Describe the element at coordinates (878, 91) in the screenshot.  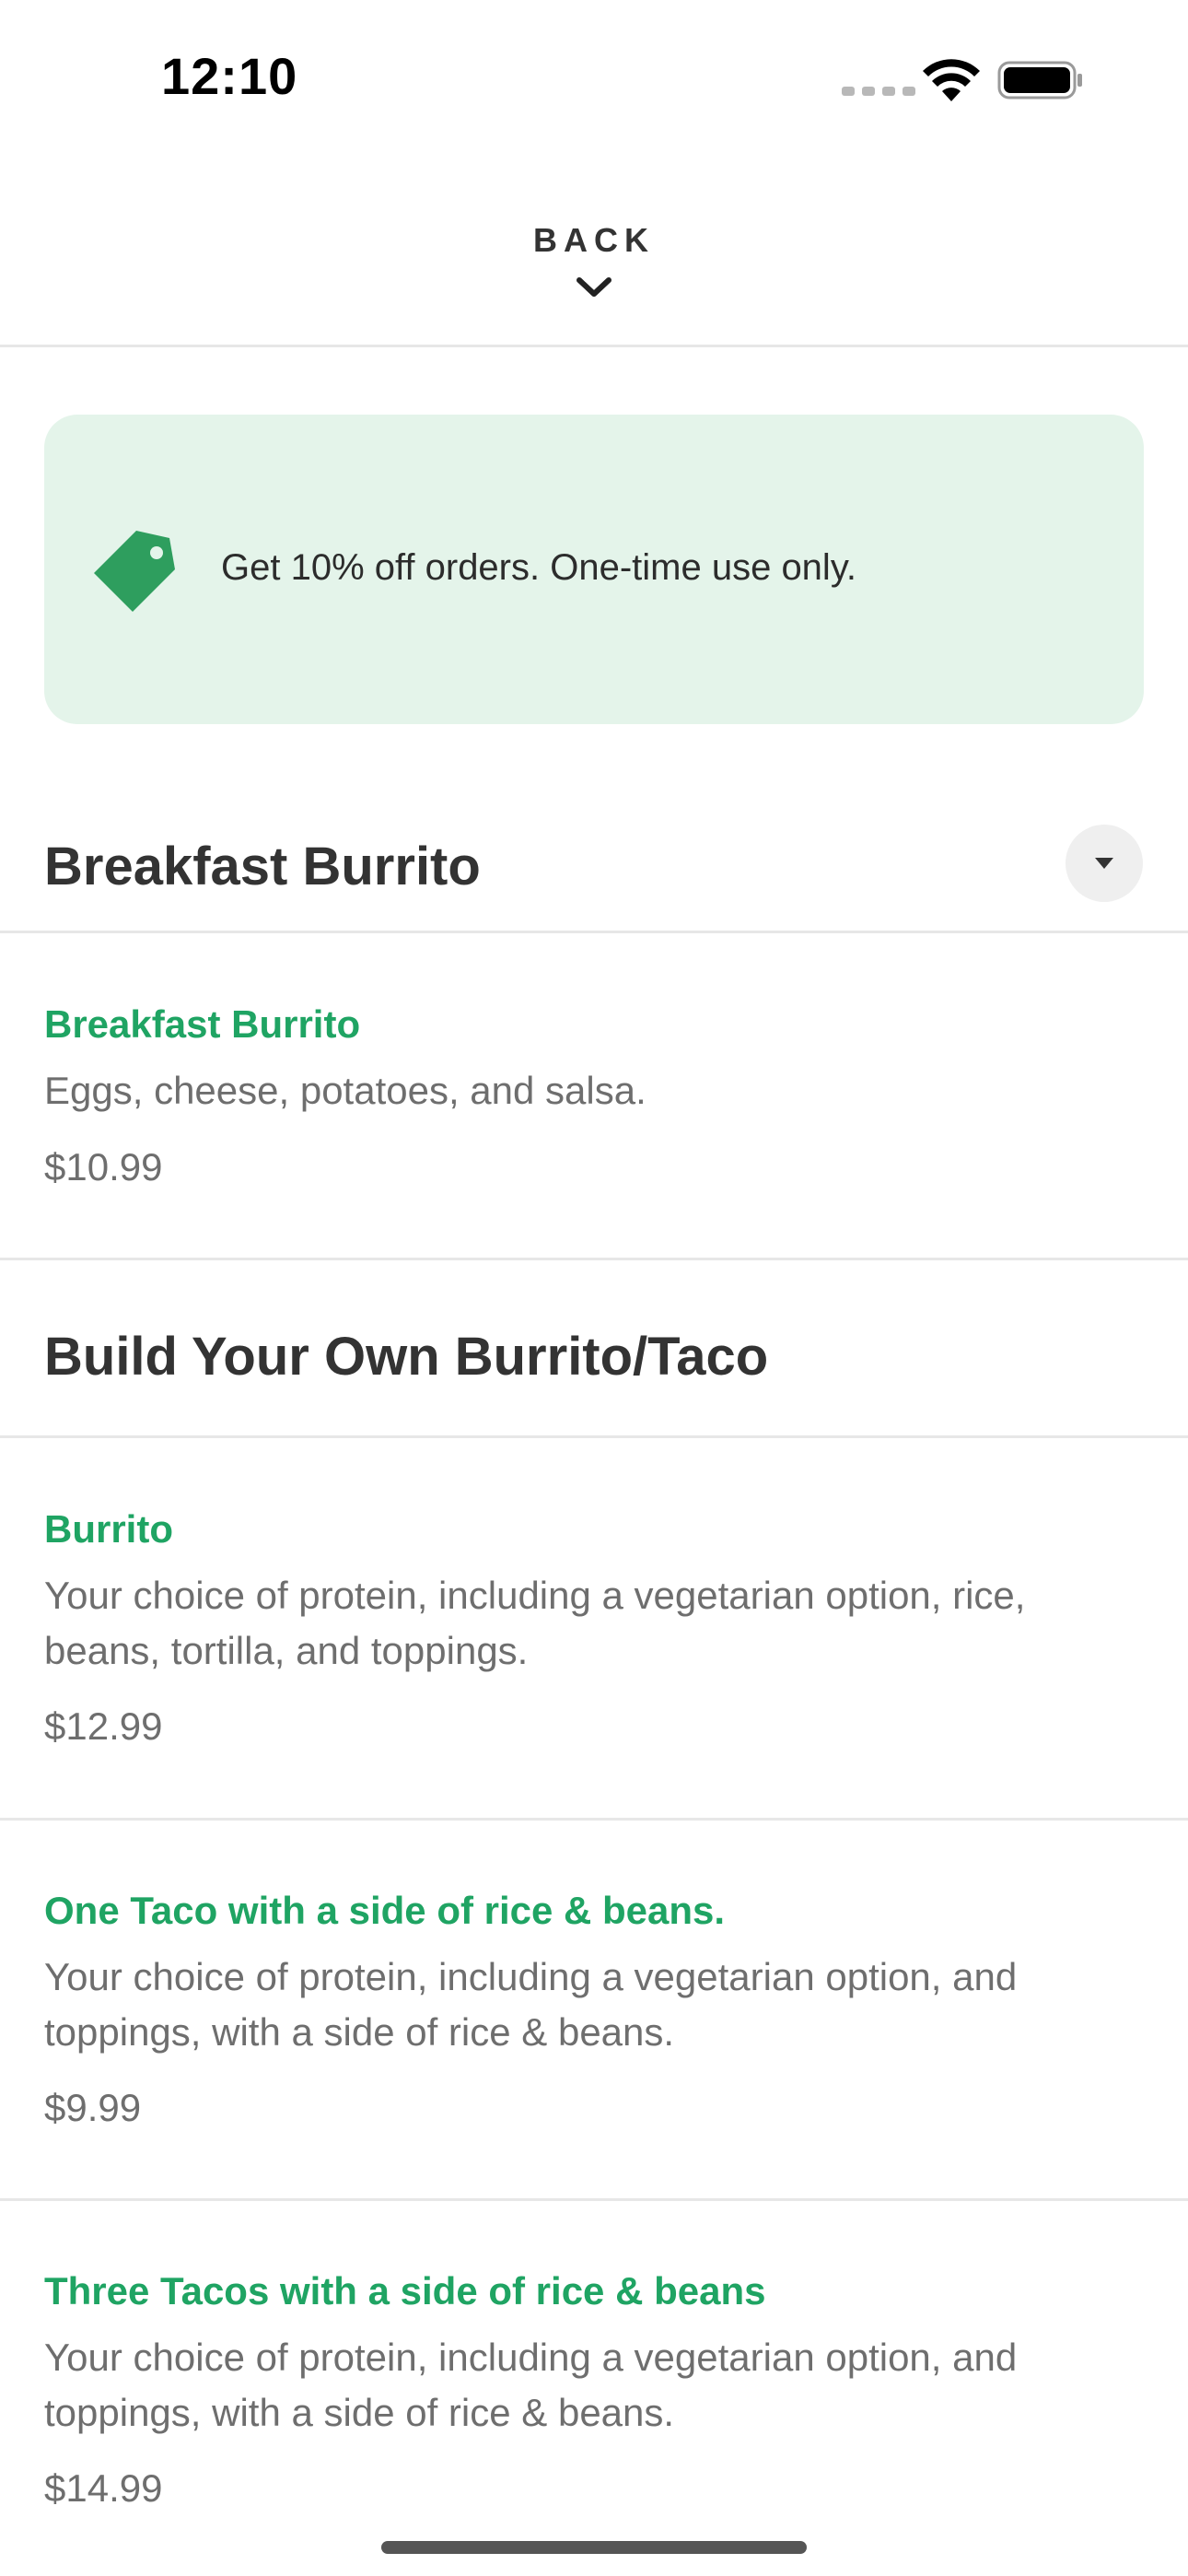
I see `signal-icon` at that location.